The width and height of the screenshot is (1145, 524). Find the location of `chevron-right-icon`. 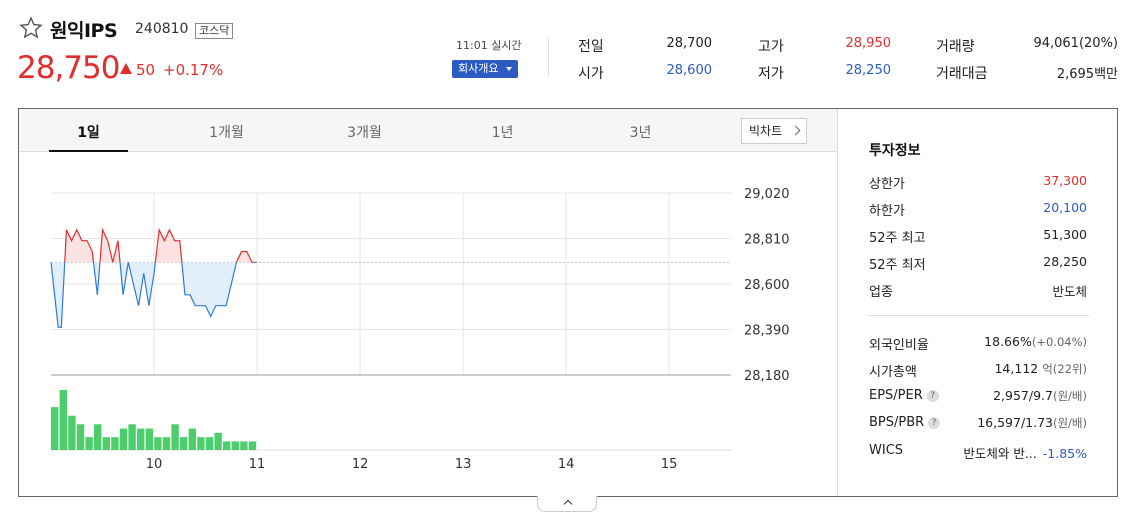

chevron-right-icon is located at coordinates (795, 130).